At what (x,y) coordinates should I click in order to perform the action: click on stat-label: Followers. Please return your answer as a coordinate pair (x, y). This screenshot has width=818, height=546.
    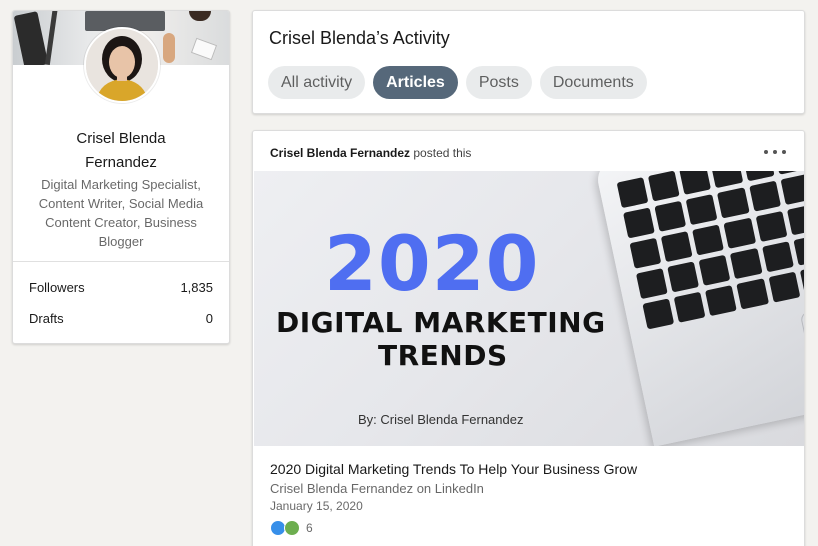
    Looking at the image, I should click on (57, 287).